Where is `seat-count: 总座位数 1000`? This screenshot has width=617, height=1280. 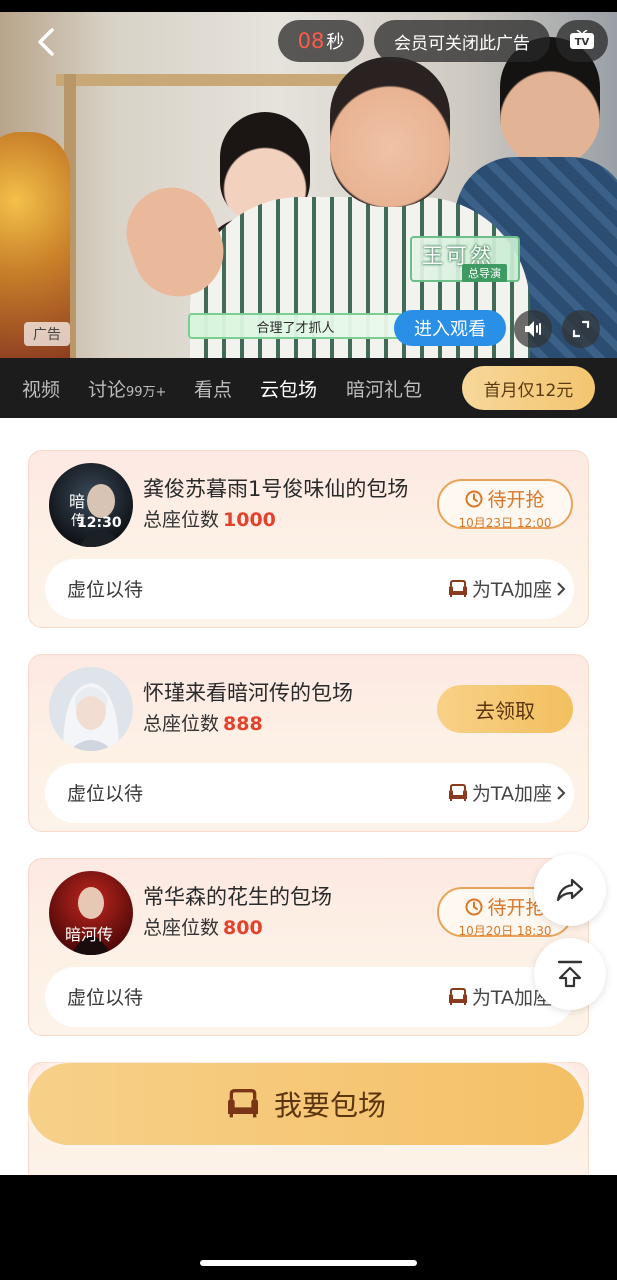 seat-count: 总座位数 1000 is located at coordinates (209, 518).